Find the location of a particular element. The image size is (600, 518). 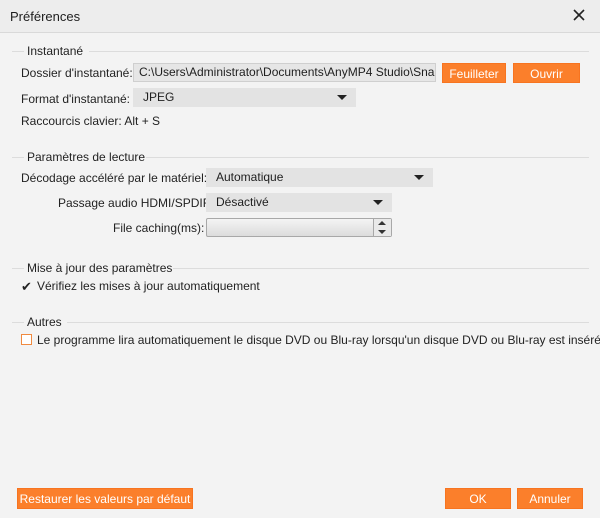

file-caching-label: File caching(ms): is located at coordinates (159, 228).